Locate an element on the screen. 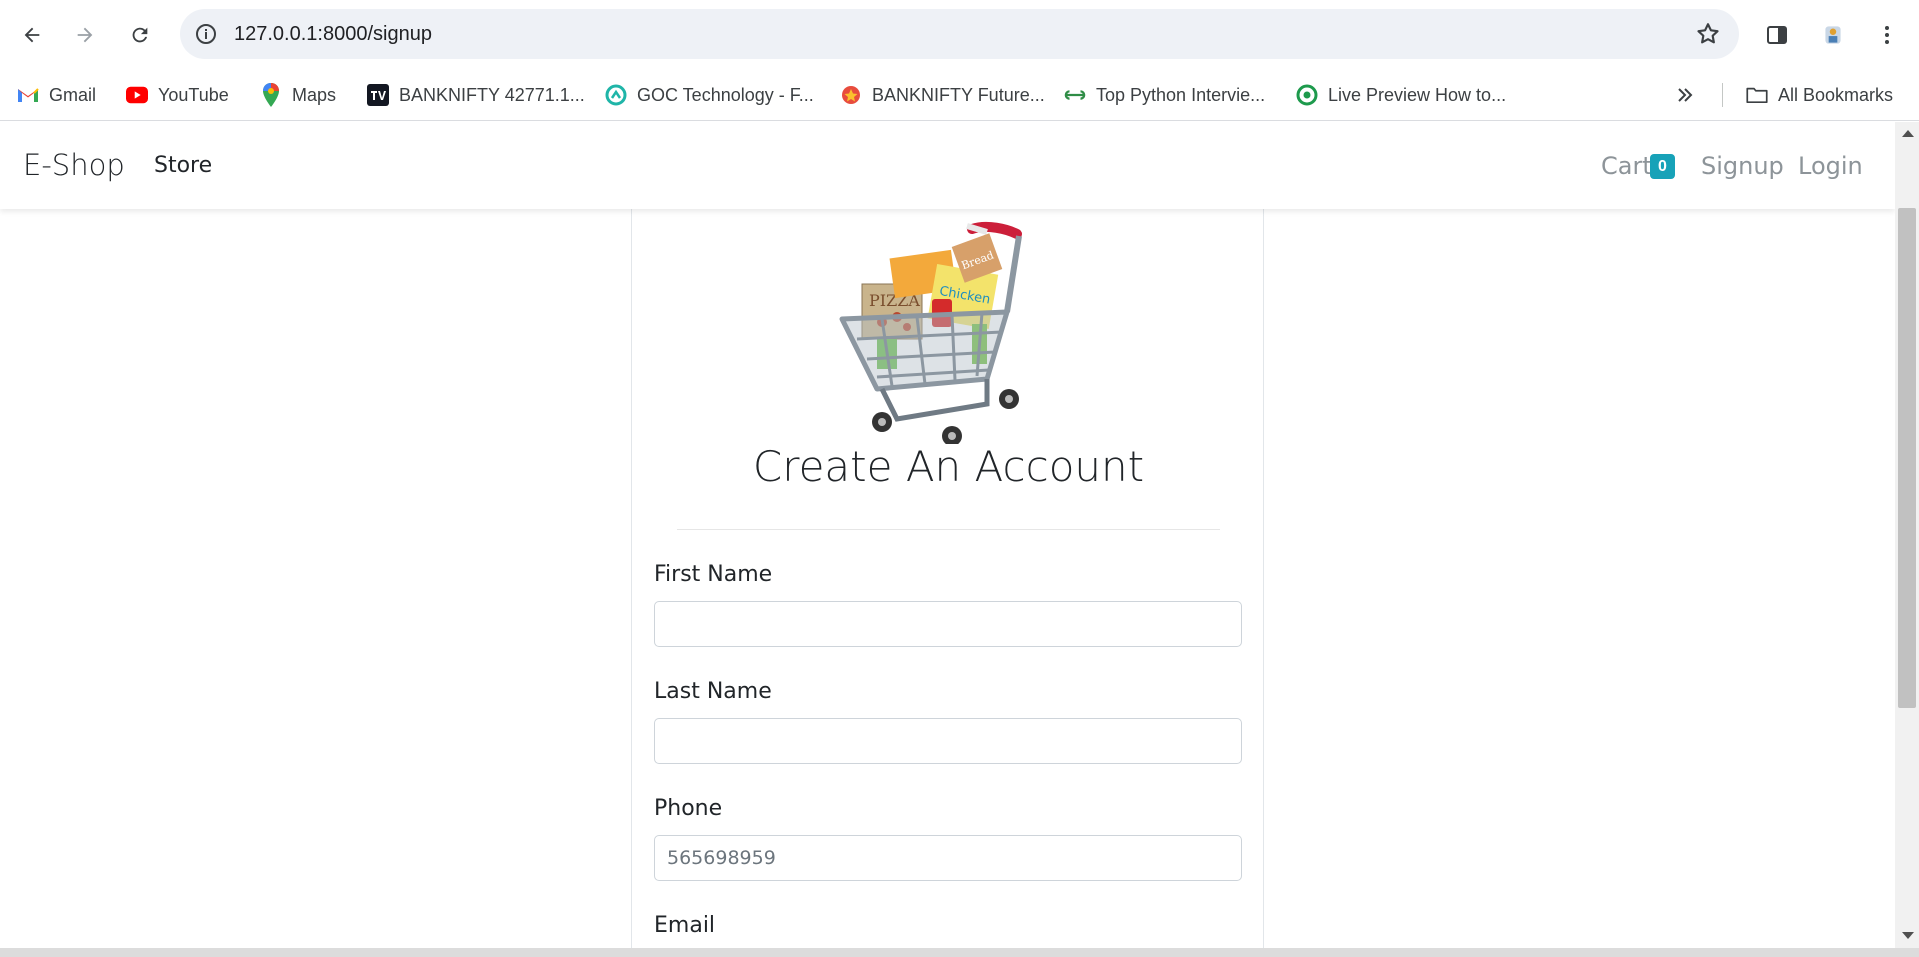  reload-icon is located at coordinates (140, 35).